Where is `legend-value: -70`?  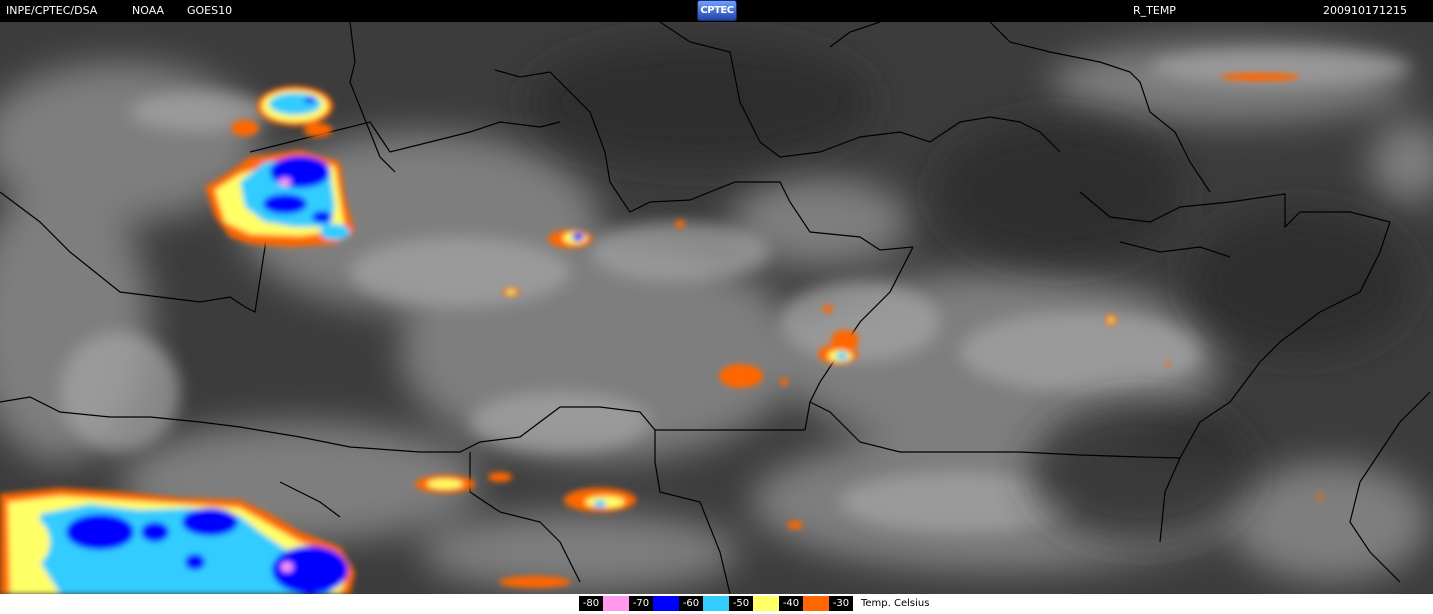 legend-value: -70 is located at coordinates (641, 603).